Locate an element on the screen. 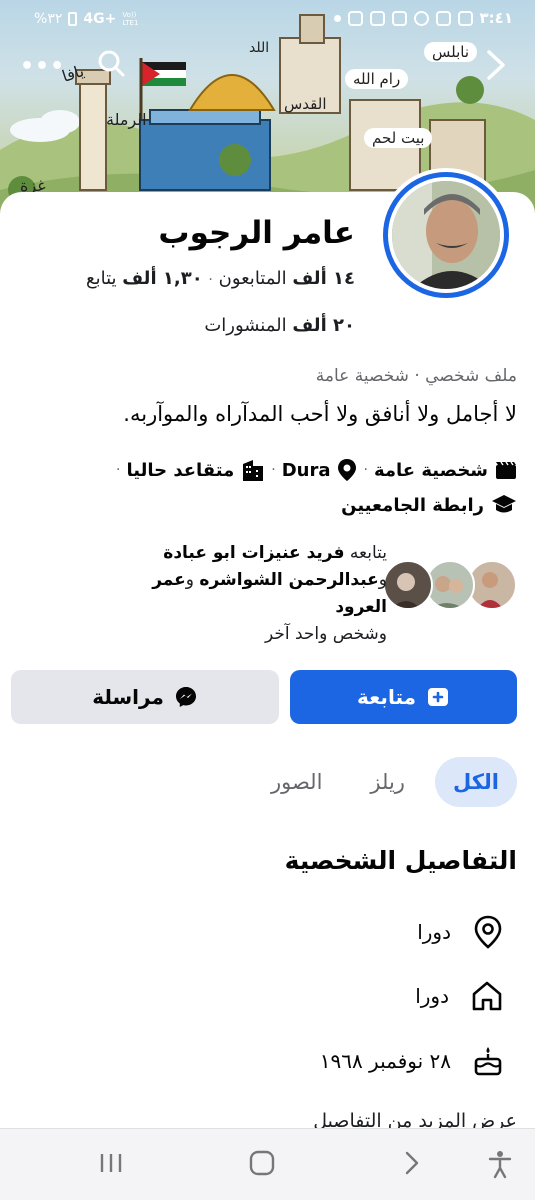 The height and width of the screenshot is (1200, 535). story-ring is located at coordinates (446, 235).